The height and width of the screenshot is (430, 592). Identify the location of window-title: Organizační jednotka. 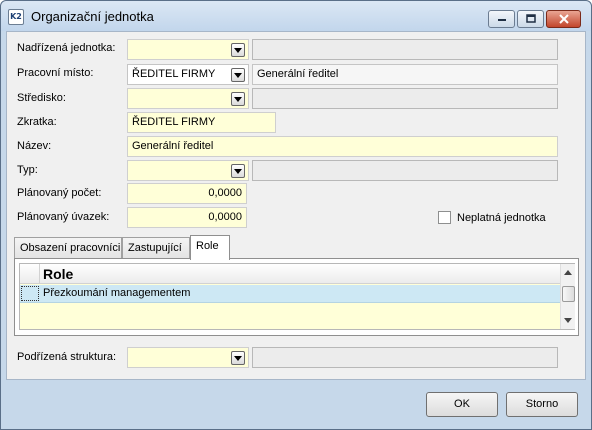
(92, 16).